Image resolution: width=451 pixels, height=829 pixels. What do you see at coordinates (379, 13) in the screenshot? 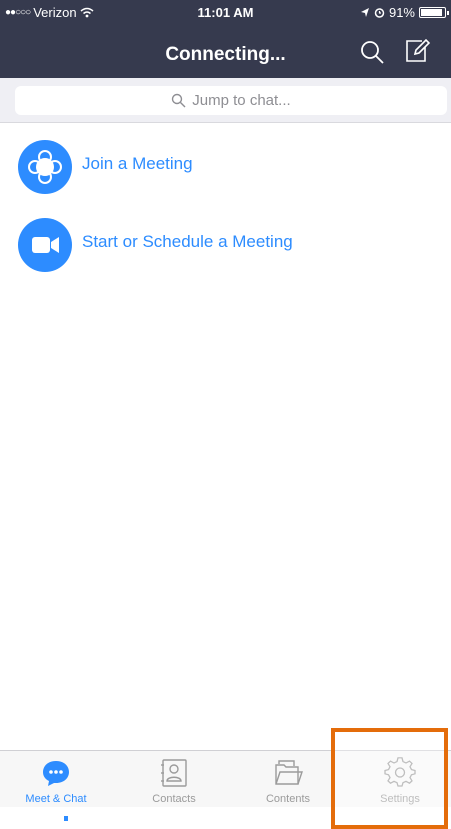
I see `alarm-icon` at bounding box center [379, 13].